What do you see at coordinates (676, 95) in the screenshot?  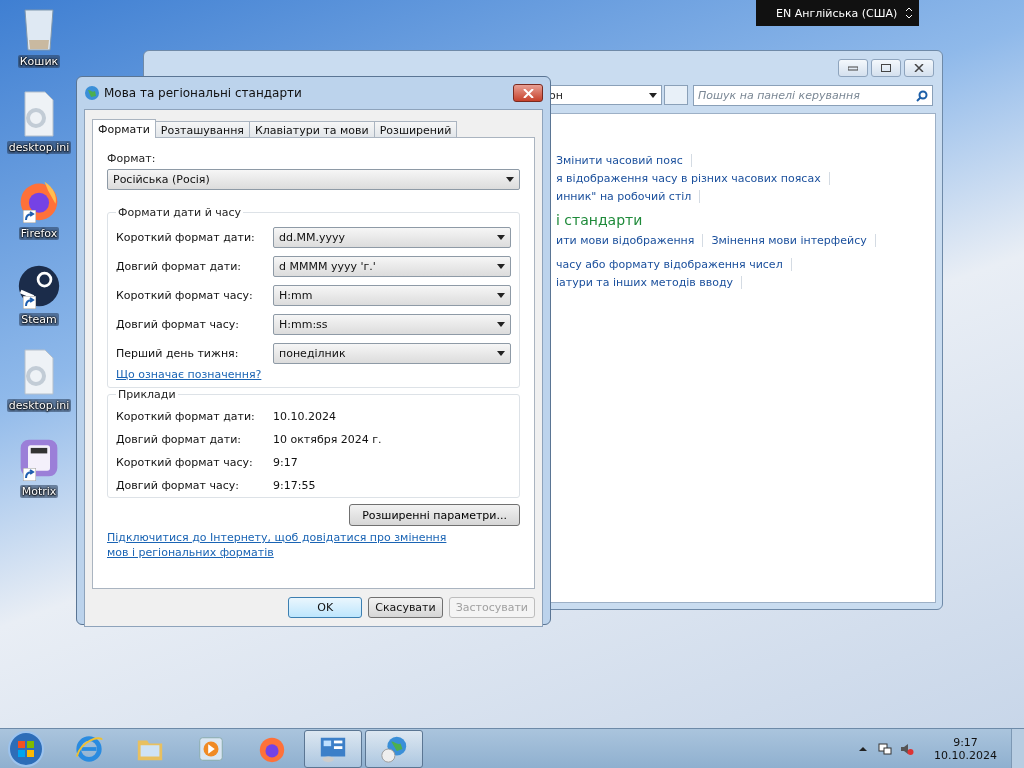 I see `refresh-button` at bounding box center [676, 95].